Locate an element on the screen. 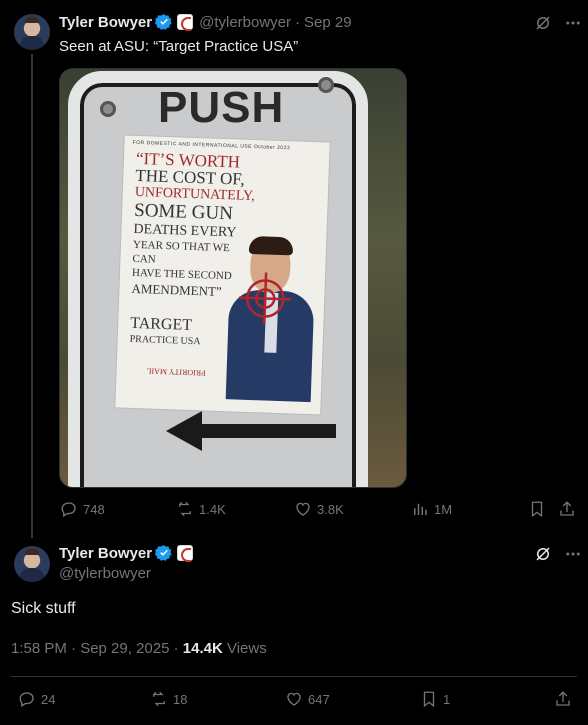 The height and width of the screenshot is (725, 588). portrait-hair is located at coordinates (271, 245).